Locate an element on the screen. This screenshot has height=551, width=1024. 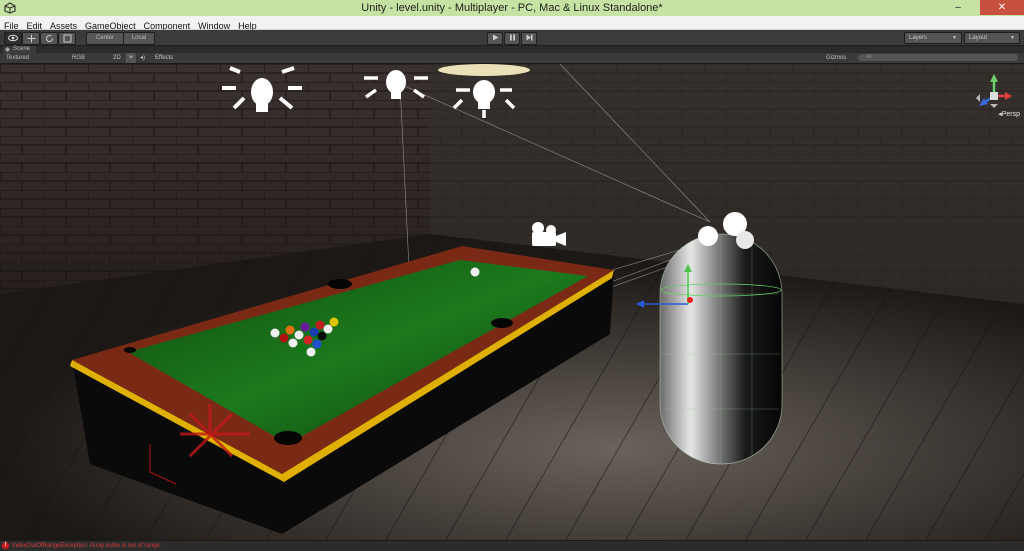
orientation-gizmo is located at coordinates (994, 100).